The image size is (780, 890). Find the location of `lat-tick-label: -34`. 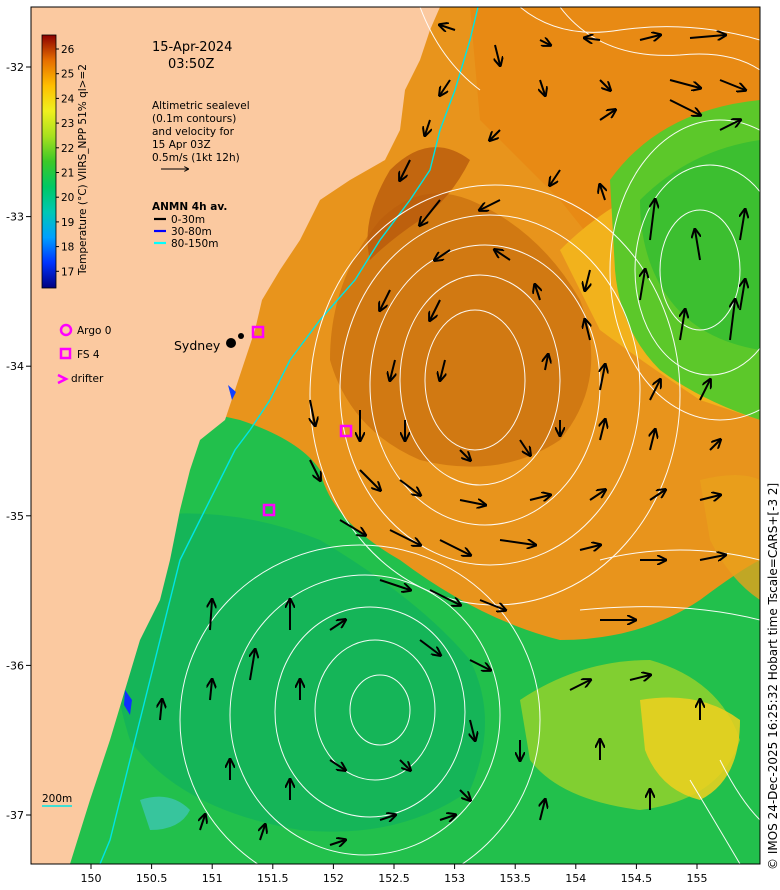

lat-tick-label: -34 is located at coordinates (15, 366).